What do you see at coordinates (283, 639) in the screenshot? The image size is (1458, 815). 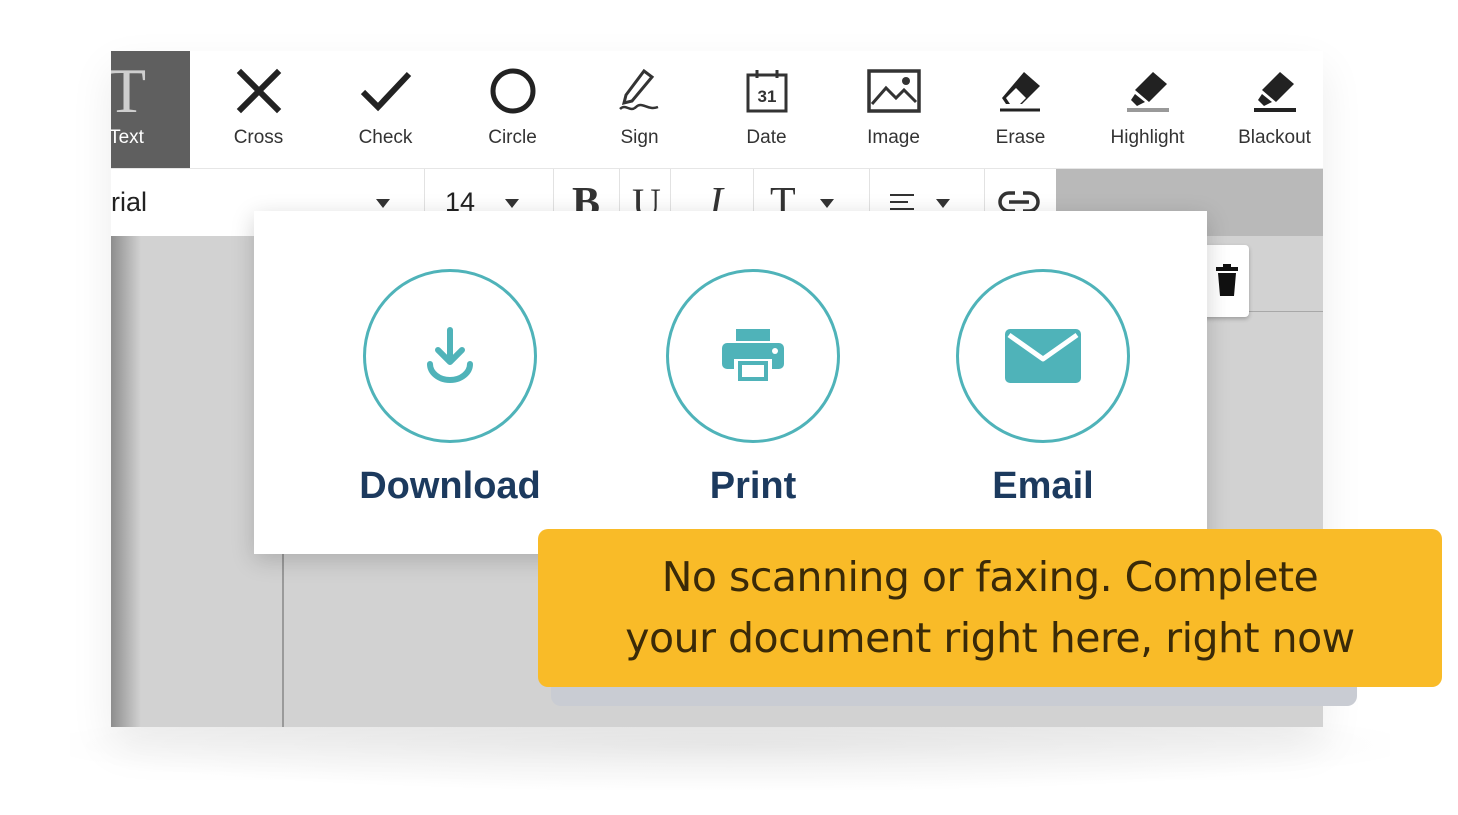 I see `page-edge` at bounding box center [283, 639].